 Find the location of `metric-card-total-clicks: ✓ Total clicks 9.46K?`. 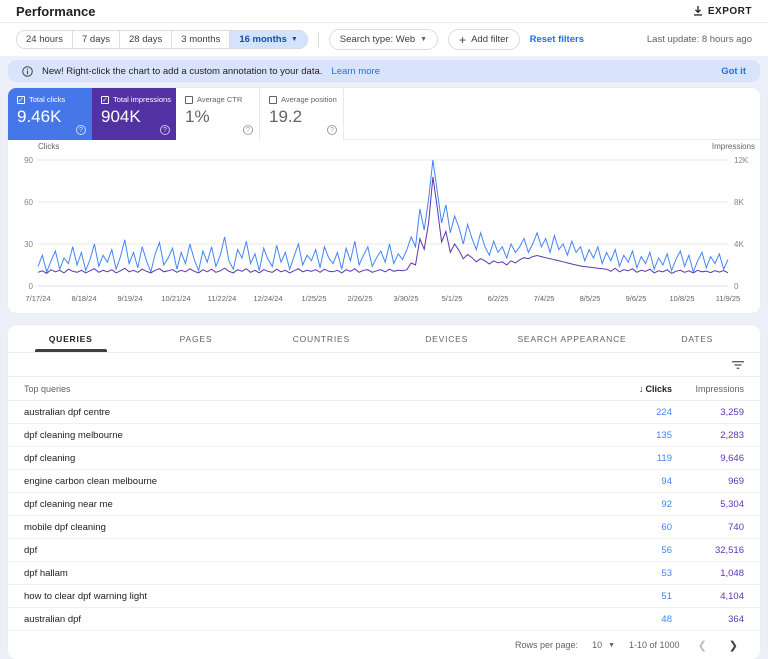

metric-card-total-clicks: ✓ Total clicks 9.46K? is located at coordinates (50, 114).